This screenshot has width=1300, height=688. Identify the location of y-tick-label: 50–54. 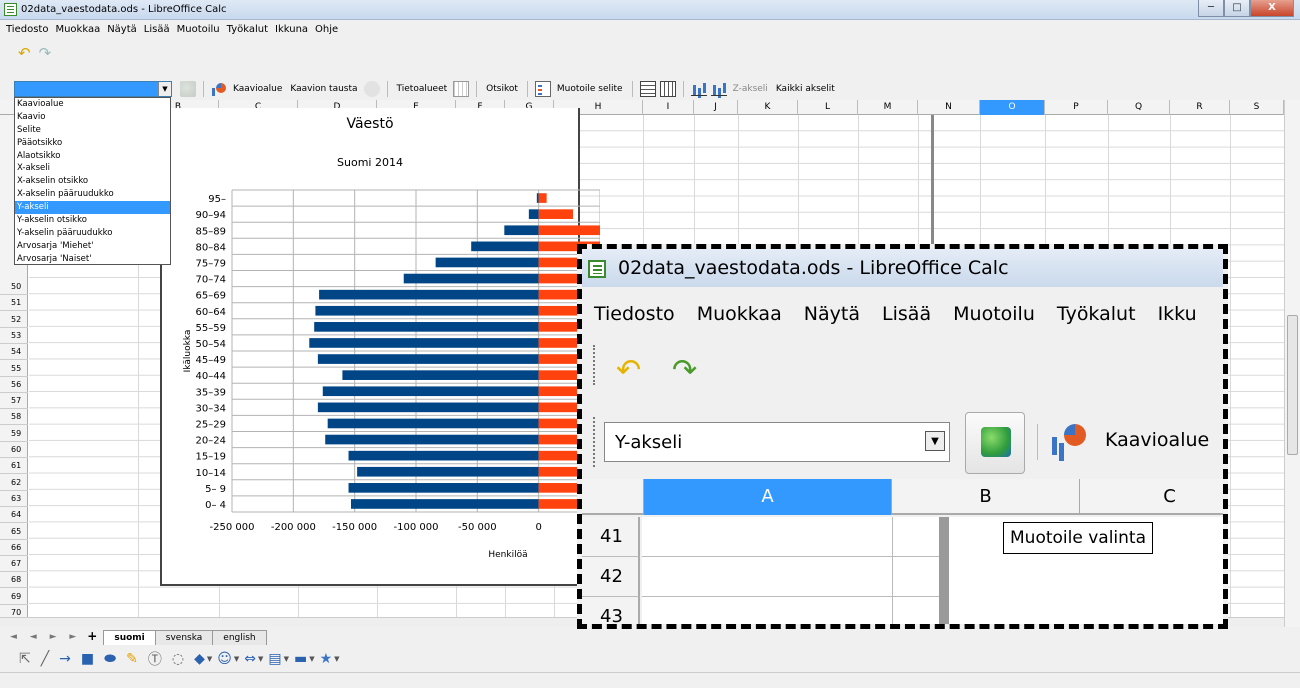
(211, 344).